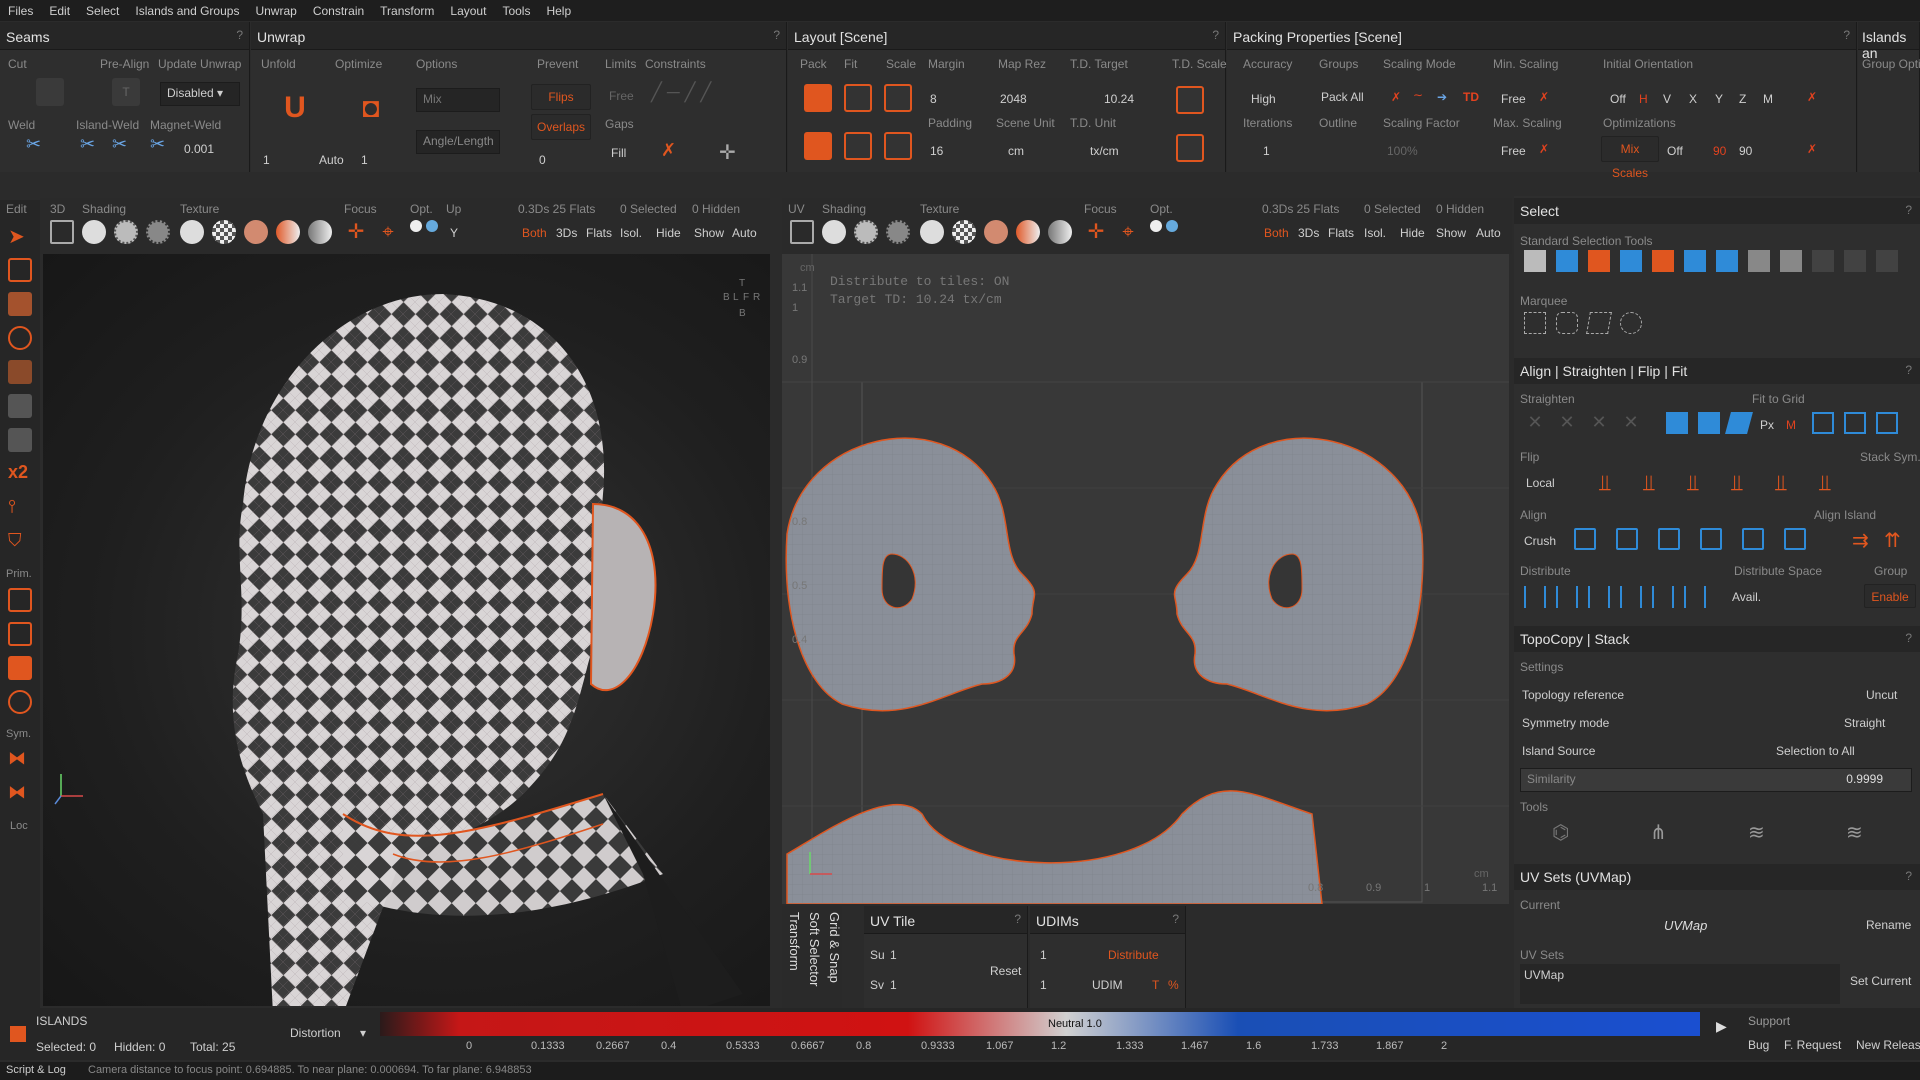 Image resolution: width=1920 pixels, height=1080 pixels. What do you see at coordinates (126, 232) in the screenshot?
I see `shading-wire-icon` at bounding box center [126, 232].